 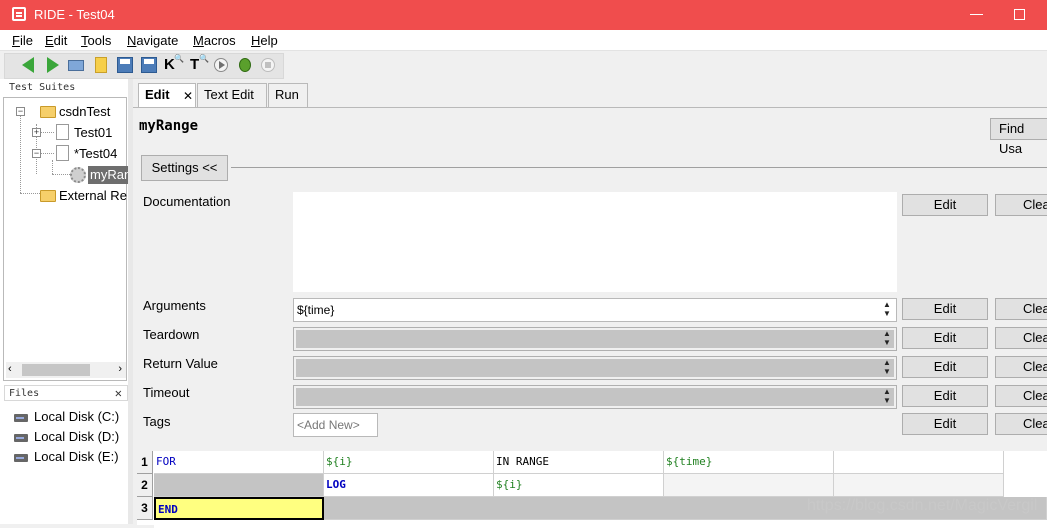 I want to click on tab-text-edit: Text Edit, so click(x=232, y=95).